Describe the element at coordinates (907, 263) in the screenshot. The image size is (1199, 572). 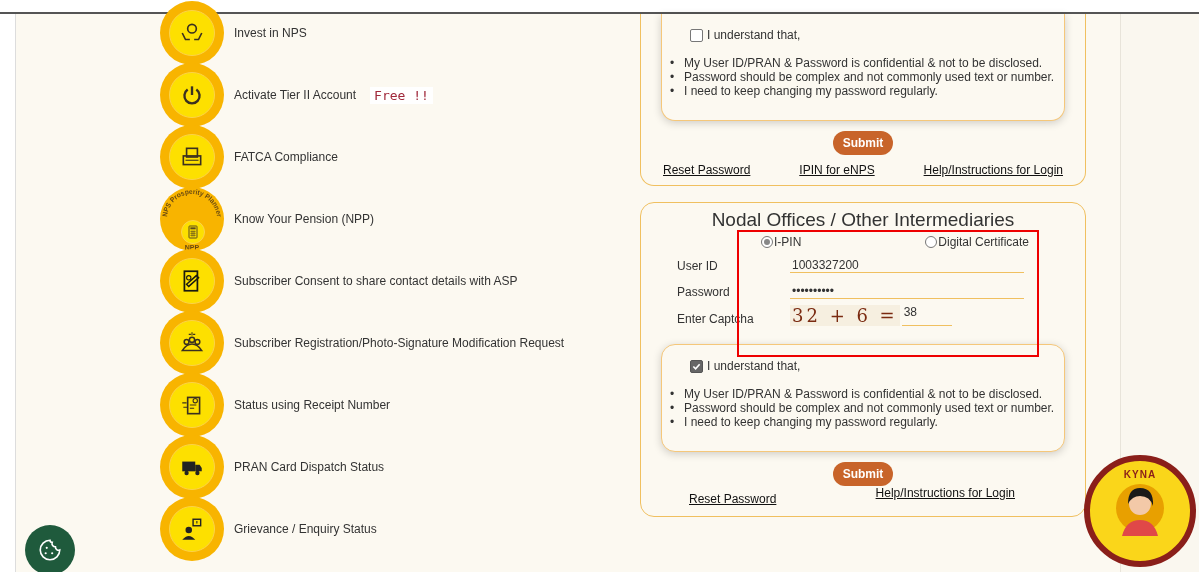
I see `login-field: 1003327200` at that location.